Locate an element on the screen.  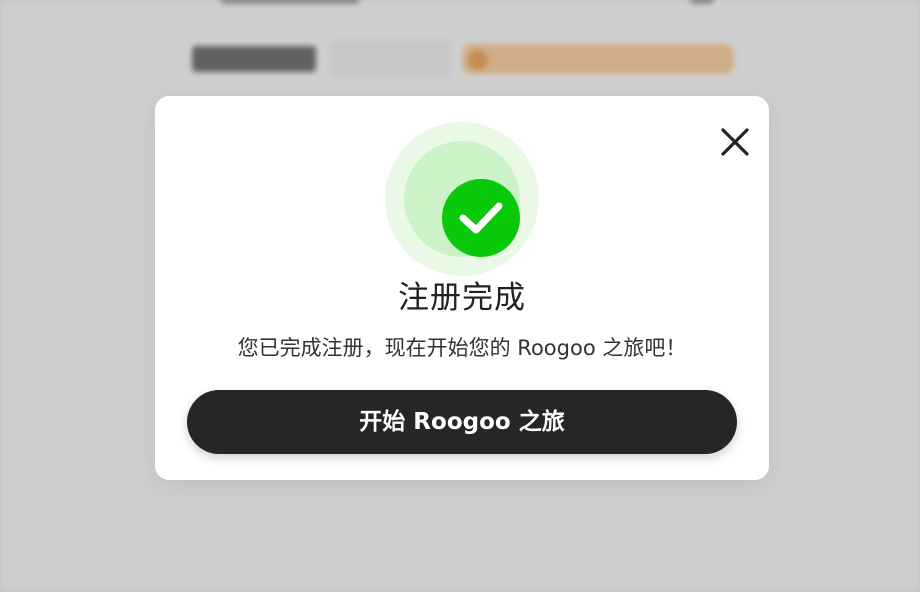
success-icon-ring is located at coordinates (462, 199).